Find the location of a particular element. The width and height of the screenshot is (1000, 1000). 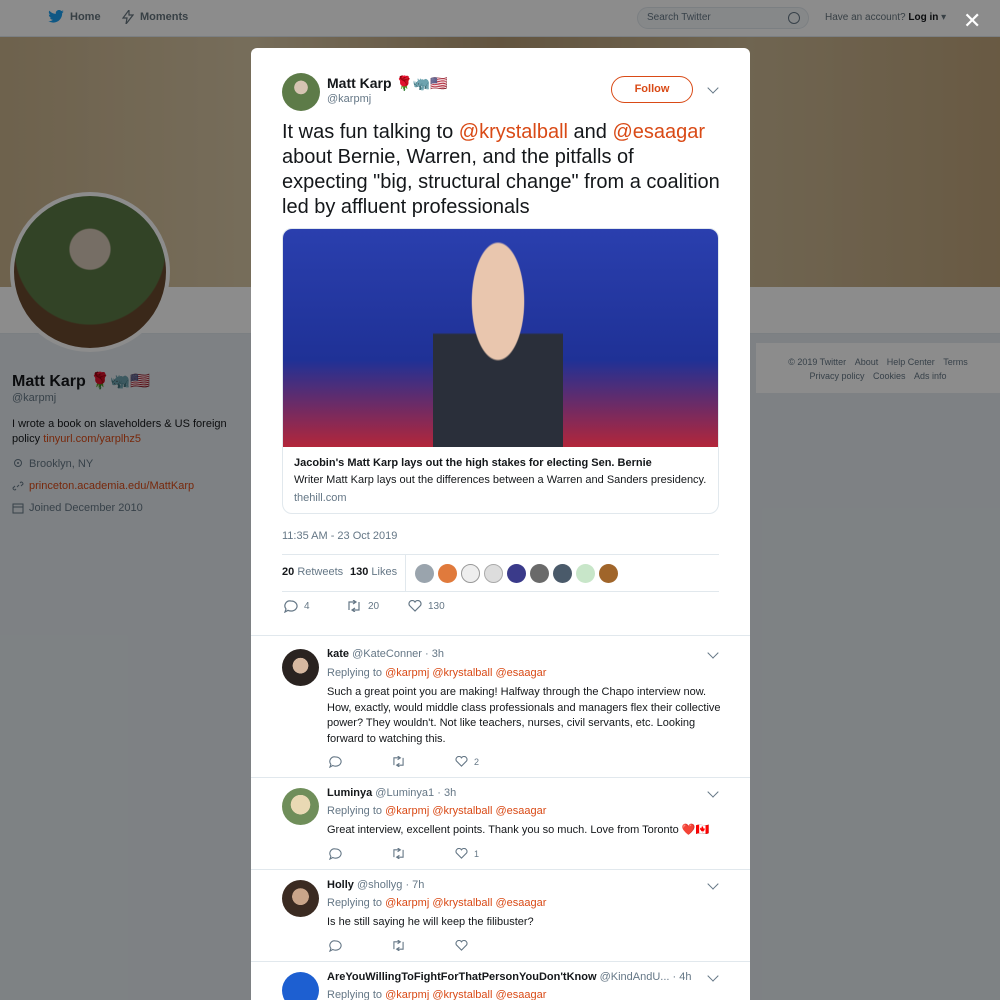

reply-author-name: Holly is located at coordinates (340, 885).